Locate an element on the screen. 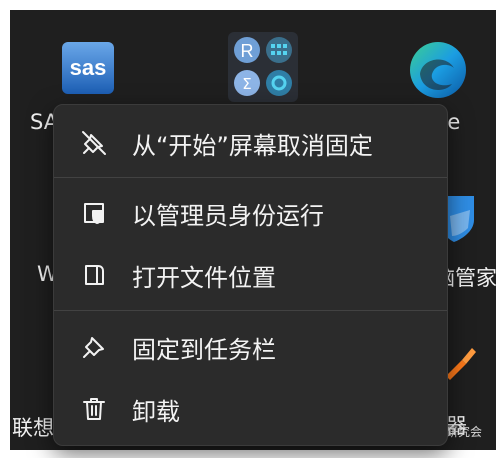 This screenshot has width=502, height=458. sas-app-tile: sas is located at coordinates (88, 68).